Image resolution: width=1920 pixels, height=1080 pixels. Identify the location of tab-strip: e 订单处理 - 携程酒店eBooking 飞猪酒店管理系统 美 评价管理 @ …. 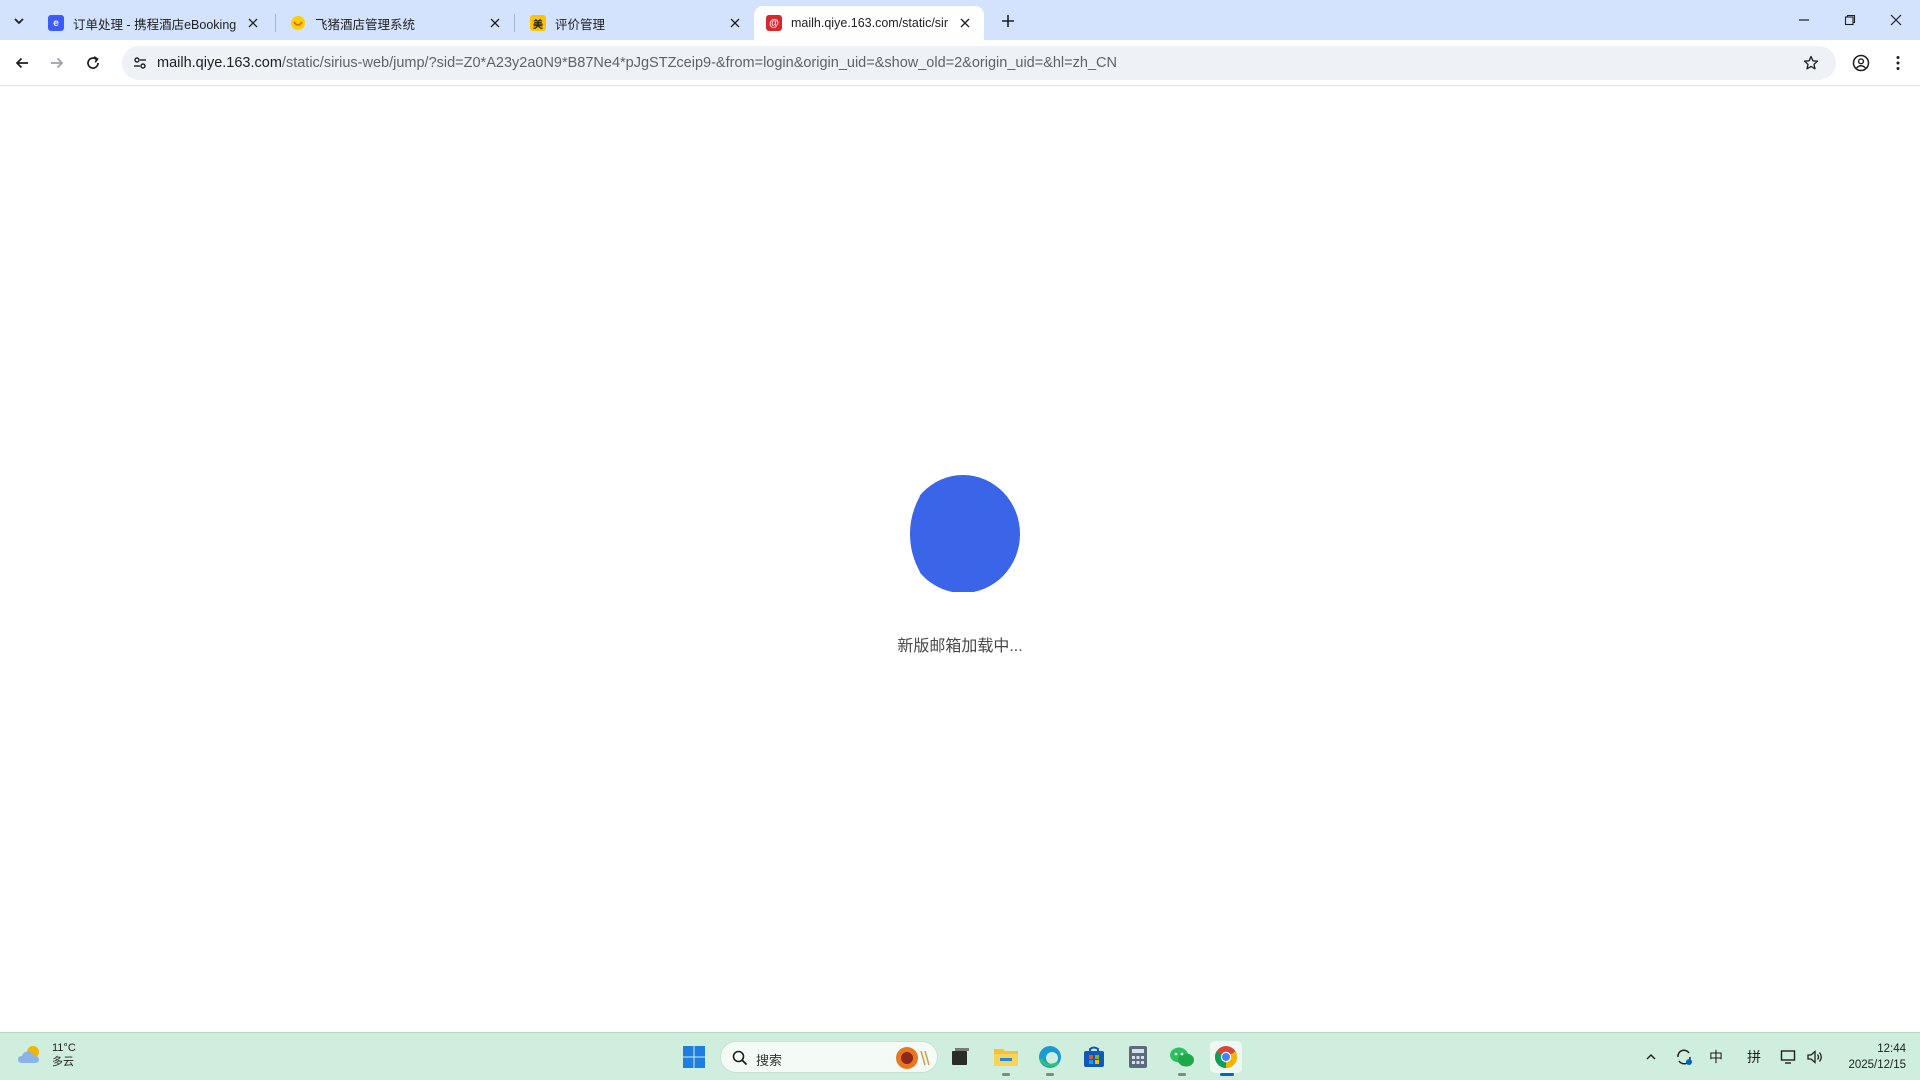
(960, 20).